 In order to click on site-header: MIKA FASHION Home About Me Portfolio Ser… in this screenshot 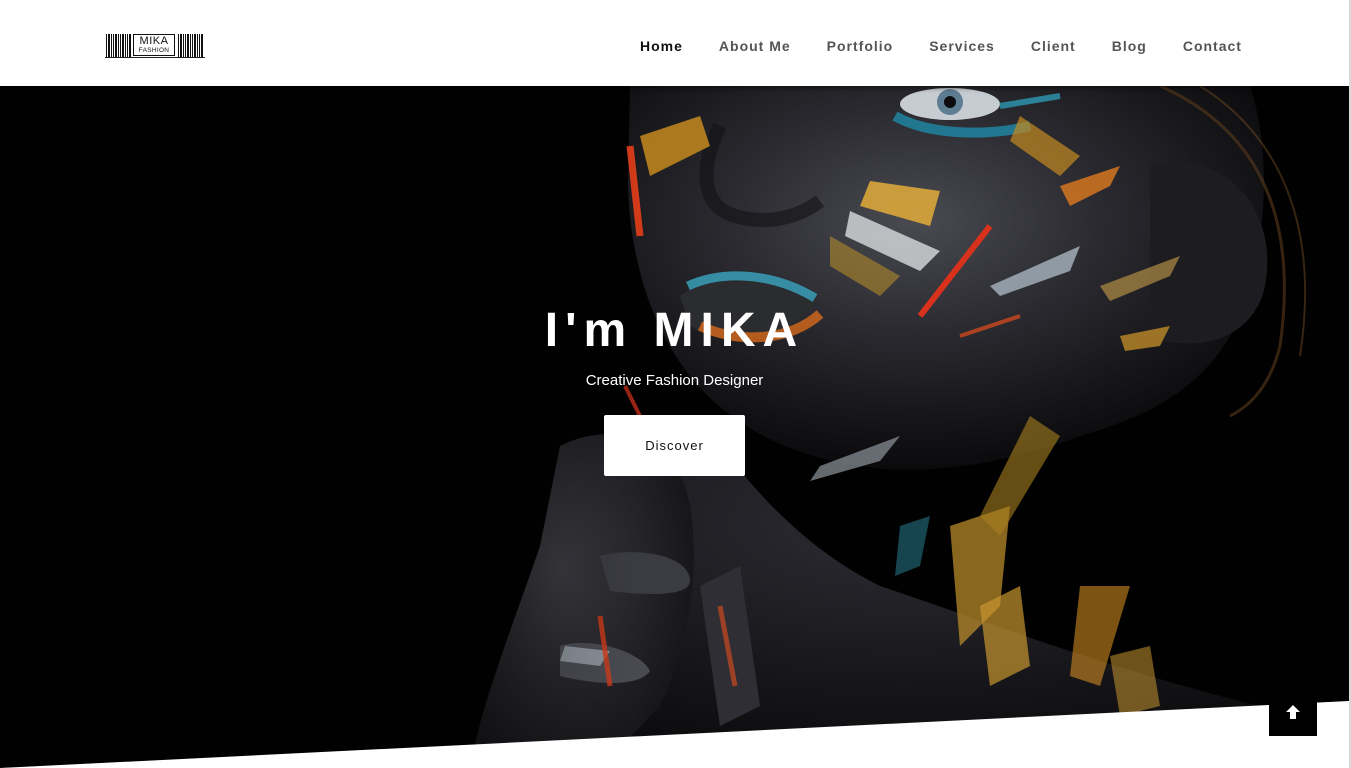, I will do `click(674, 43)`.